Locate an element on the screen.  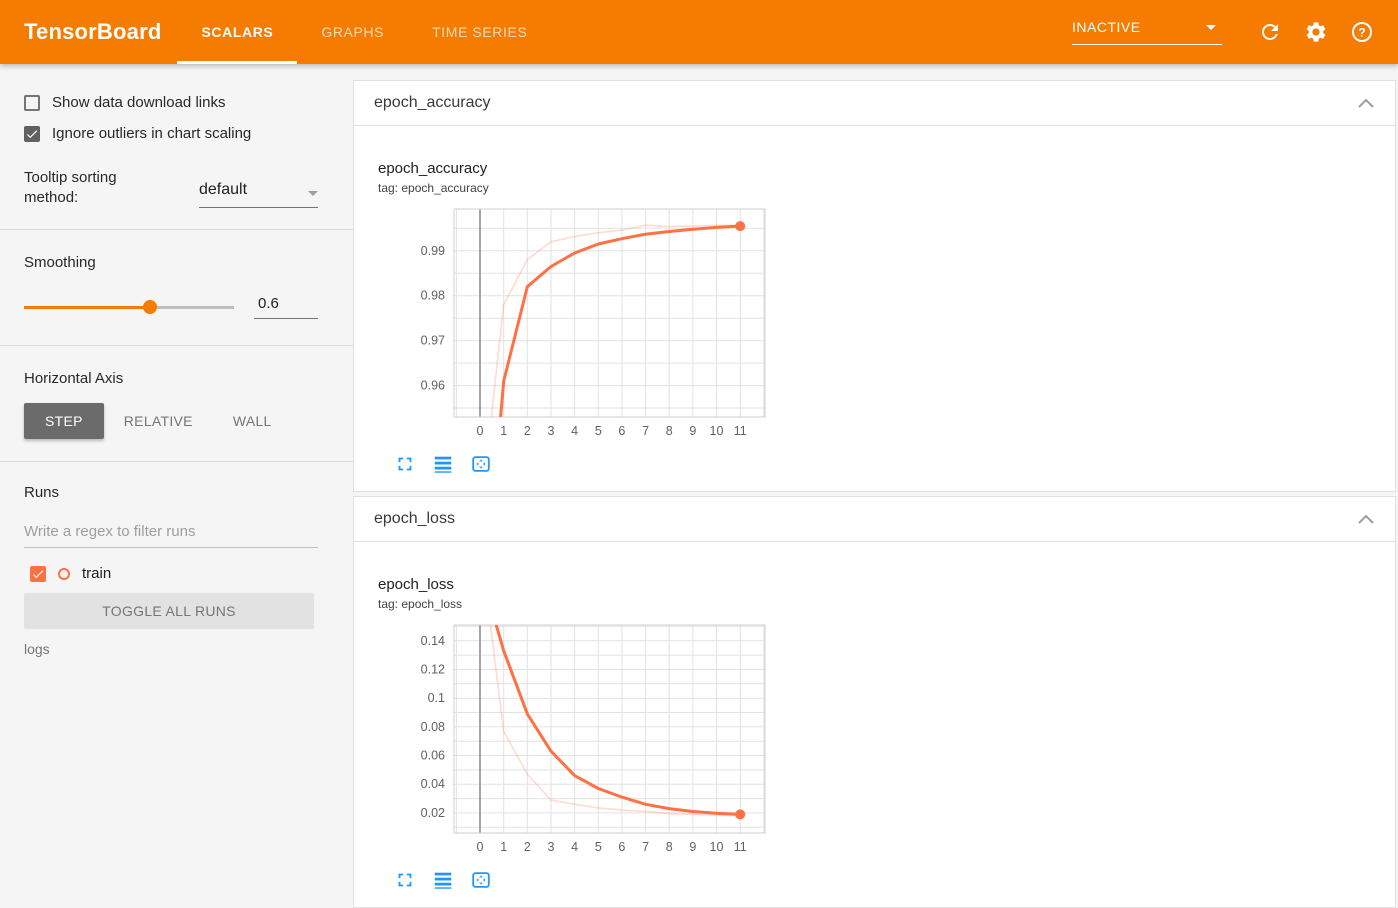
run-color-swatch-icon is located at coordinates (64, 573).